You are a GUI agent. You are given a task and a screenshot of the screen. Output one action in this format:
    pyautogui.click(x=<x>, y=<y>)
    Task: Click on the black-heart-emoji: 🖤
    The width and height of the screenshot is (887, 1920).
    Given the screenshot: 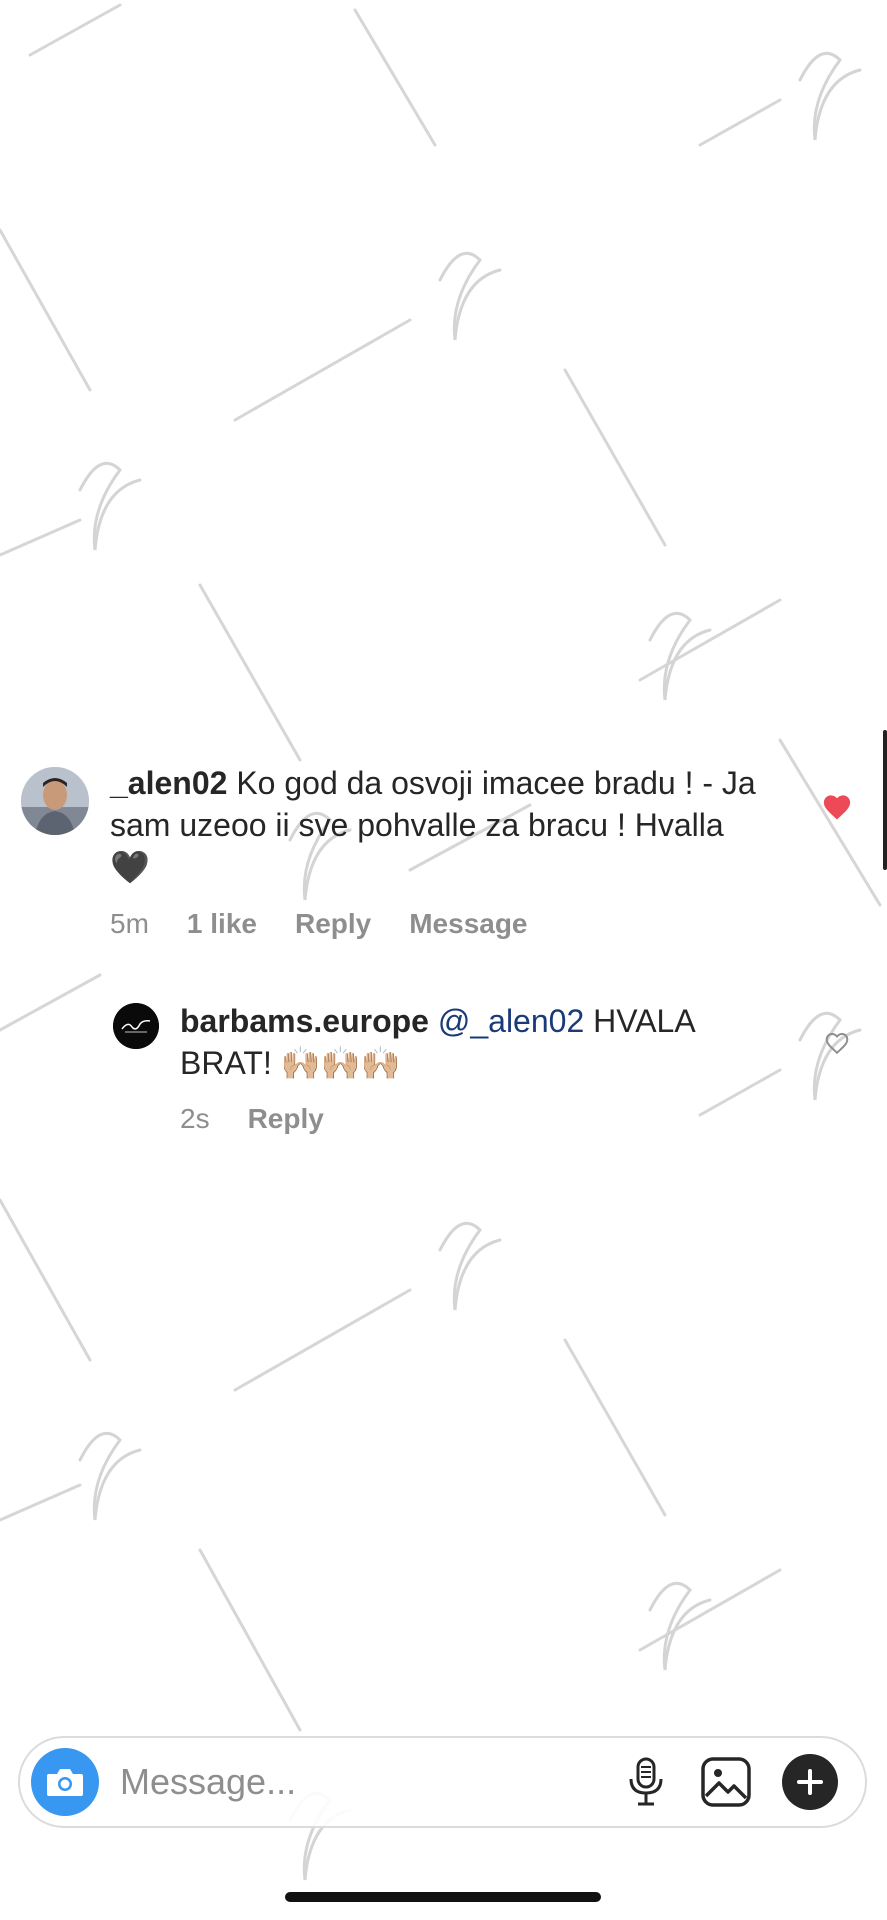 What is the action you would take?
    pyautogui.click(x=130, y=867)
    